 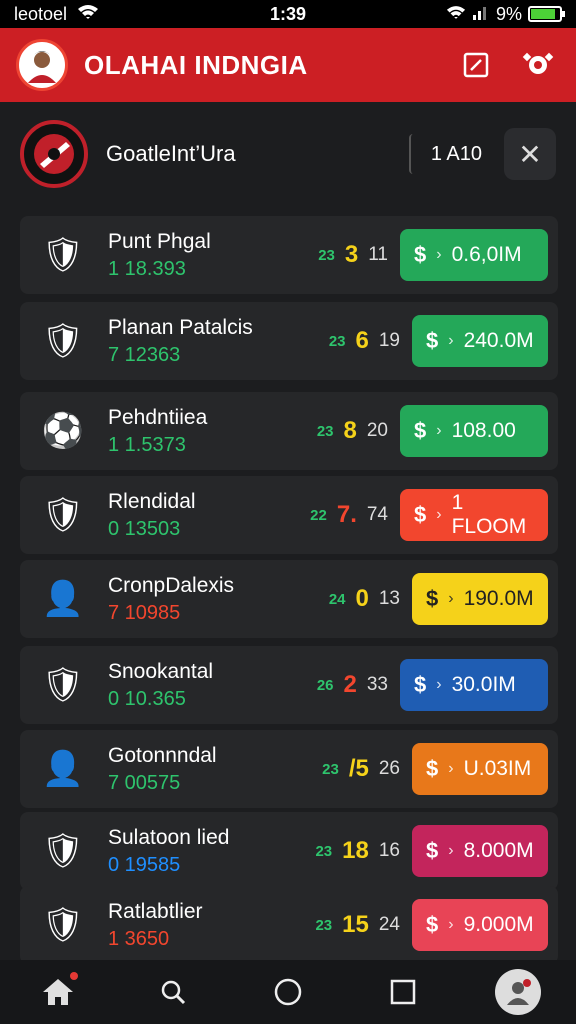 I want to click on player-name: Planan Patalcis, so click(x=180, y=327).